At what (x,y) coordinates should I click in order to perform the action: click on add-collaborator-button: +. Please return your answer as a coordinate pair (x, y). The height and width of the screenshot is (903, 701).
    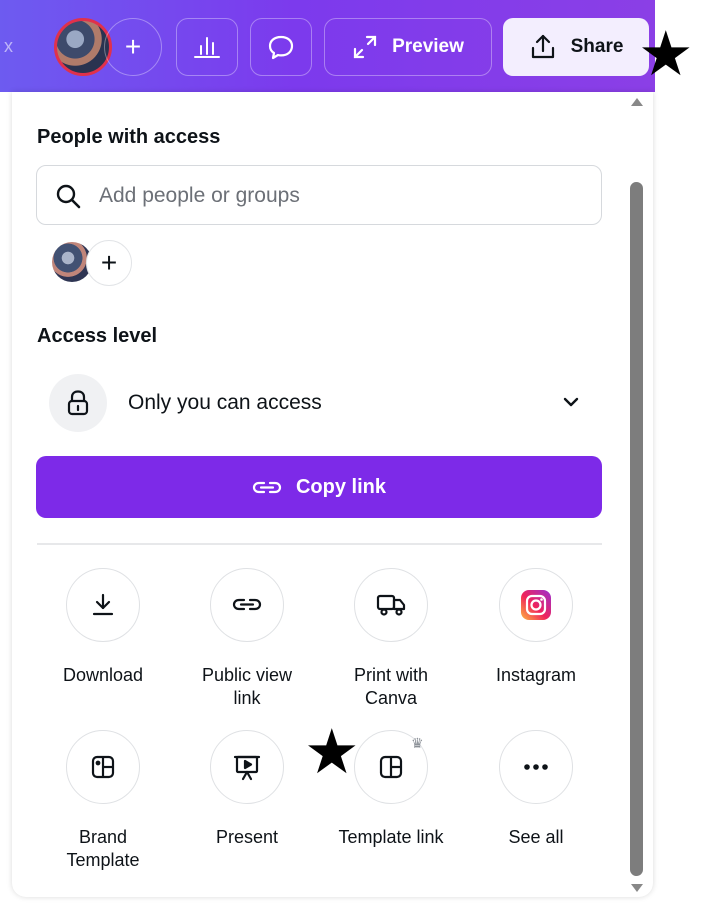
    Looking at the image, I should click on (133, 47).